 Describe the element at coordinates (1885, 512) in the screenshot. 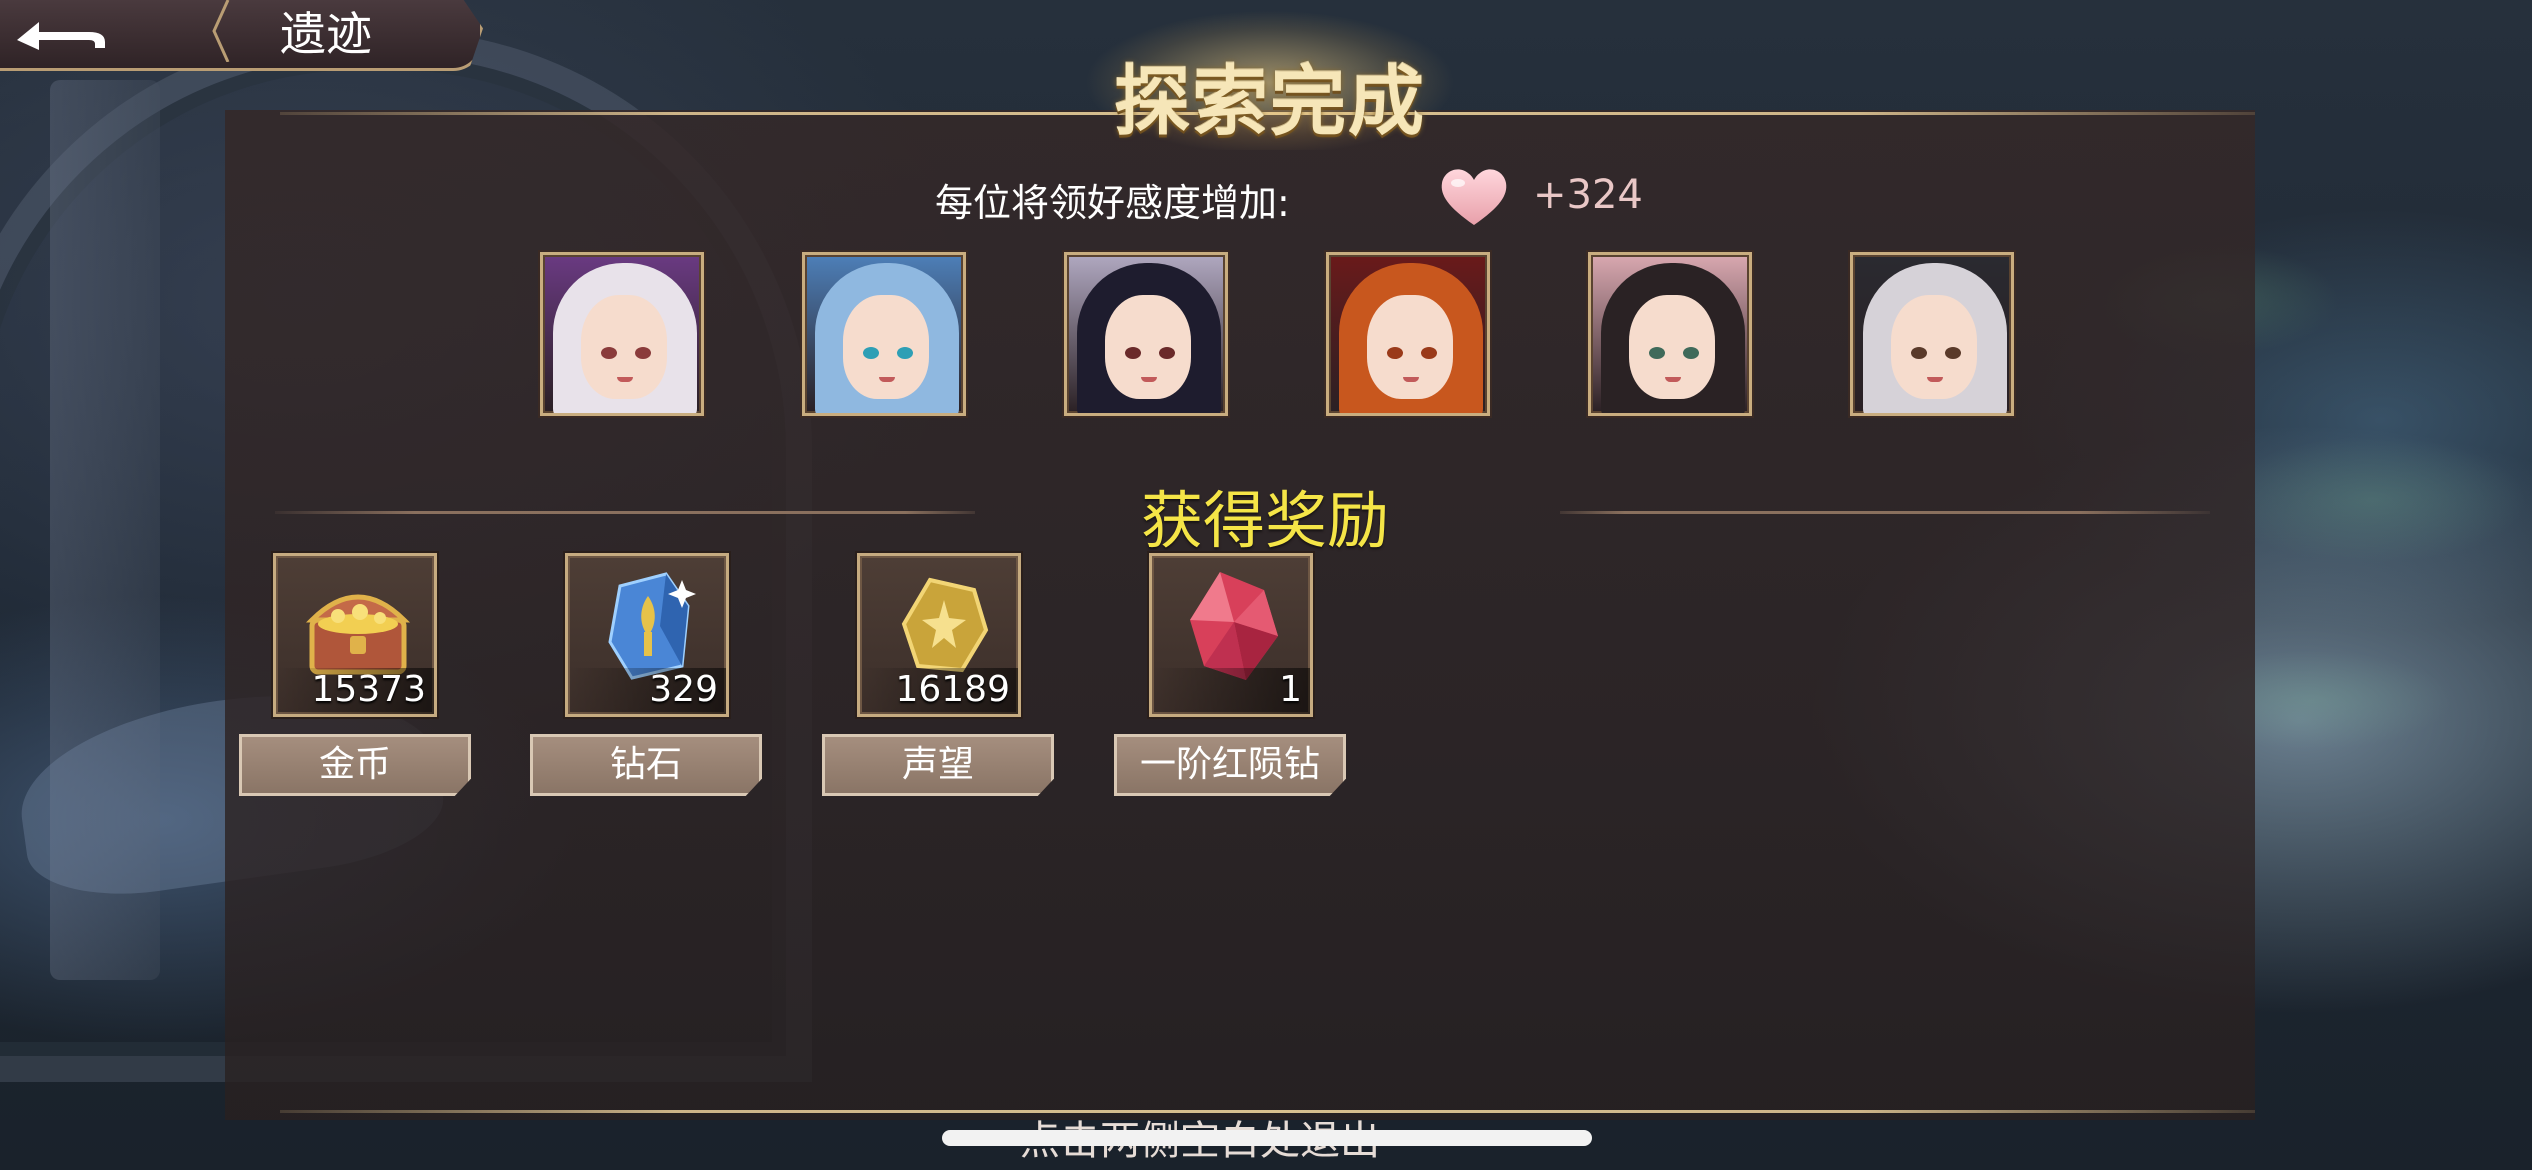

I see `rewards-divider-right` at that location.